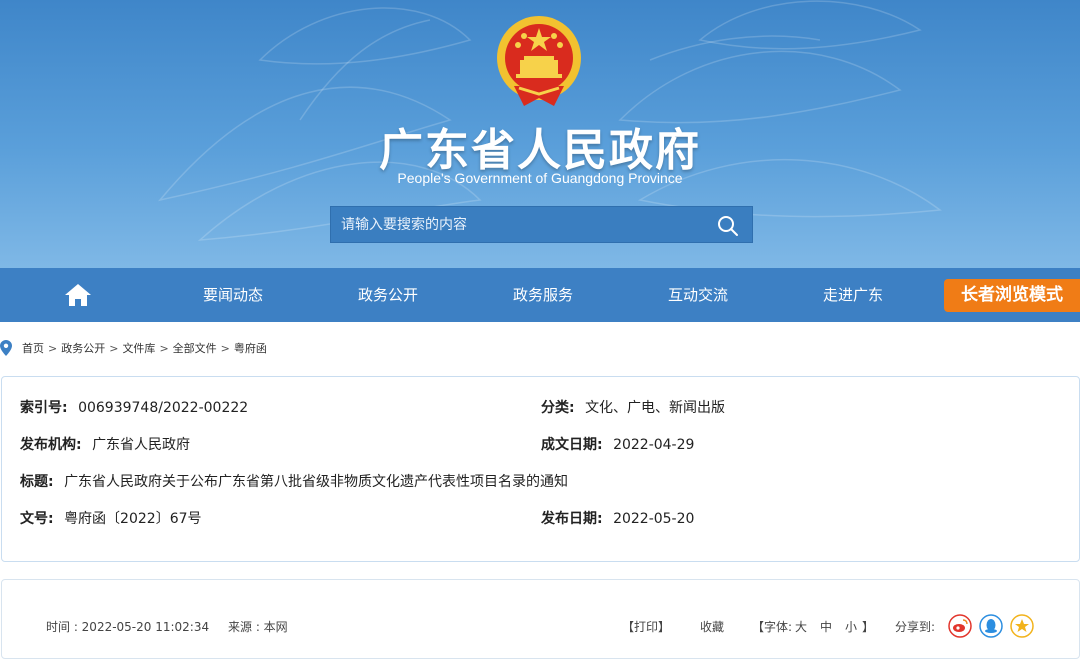  What do you see at coordinates (141, 445) in the screenshot?
I see `issuer-value: 广东省人民政府` at bounding box center [141, 445].